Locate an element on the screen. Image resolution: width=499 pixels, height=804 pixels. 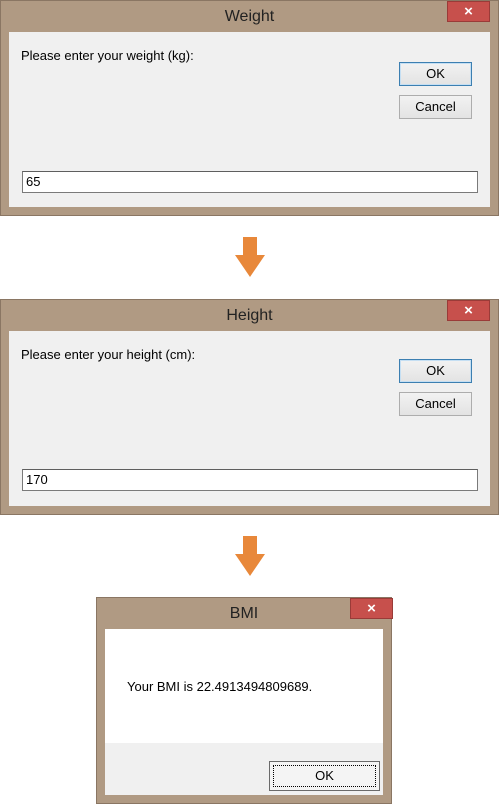
weight-dialog-titlebar: Weight × is located at coordinates (249, 17).